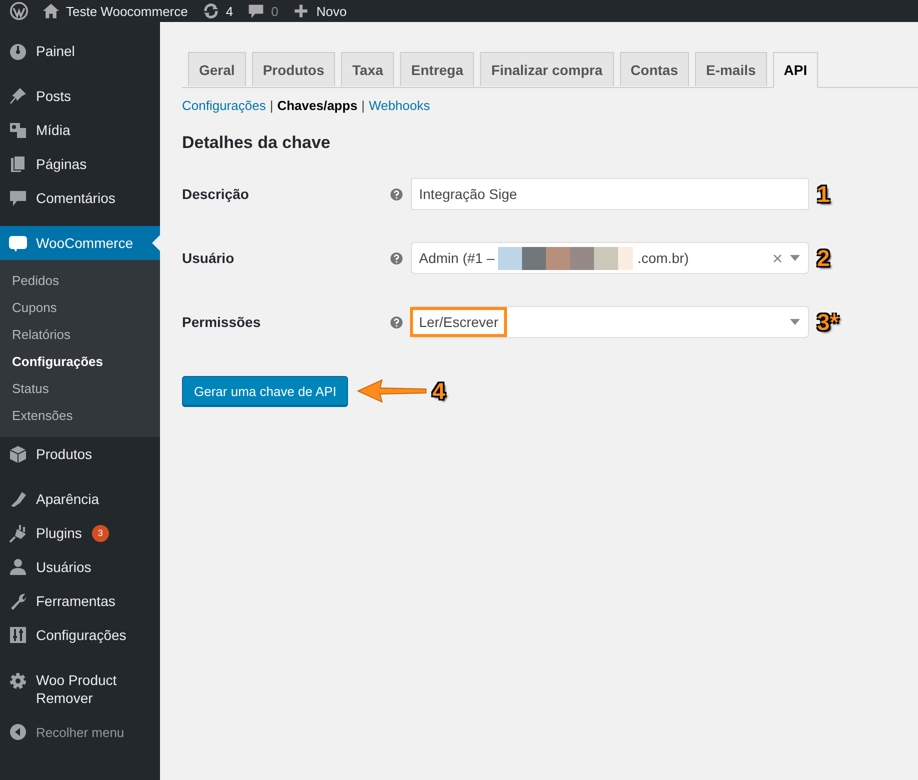  What do you see at coordinates (18, 454) in the screenshot?
I see `box-icon` at bounding box center [18, 454].